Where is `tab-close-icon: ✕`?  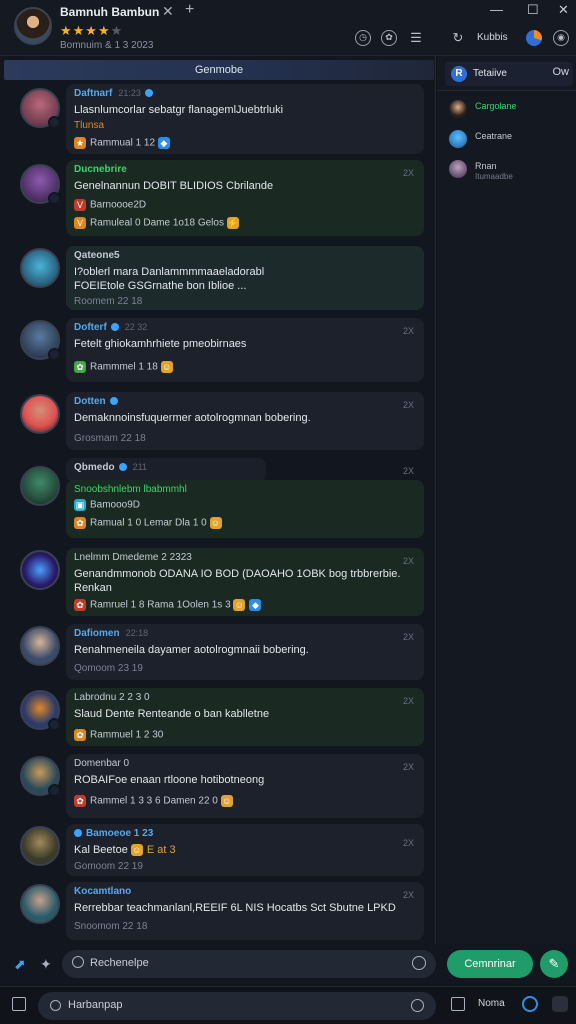 tab-close-icon: ✕ is located at coordinates (168, 11).